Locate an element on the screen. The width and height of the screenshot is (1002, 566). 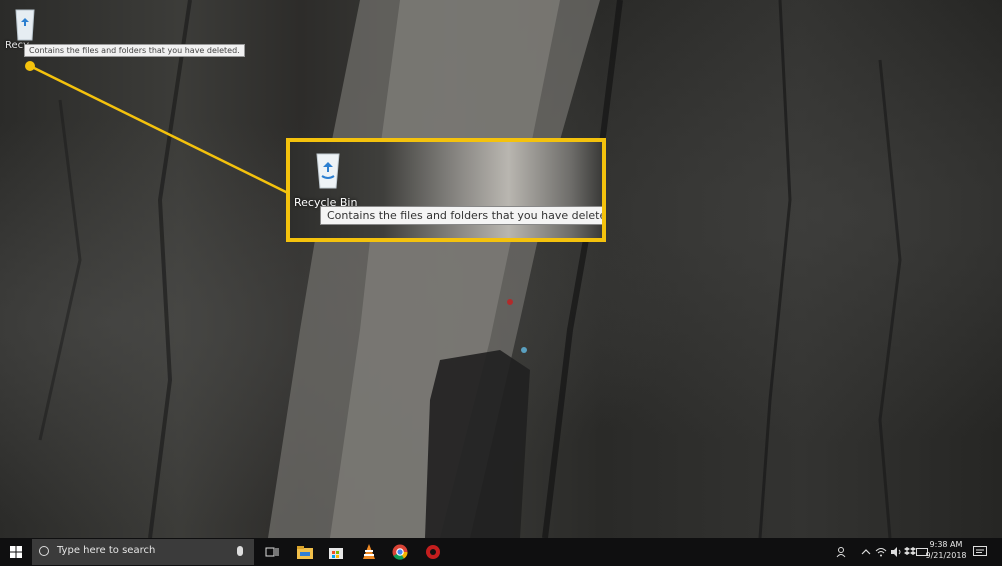
start-button is located at coordinates (16, 552).